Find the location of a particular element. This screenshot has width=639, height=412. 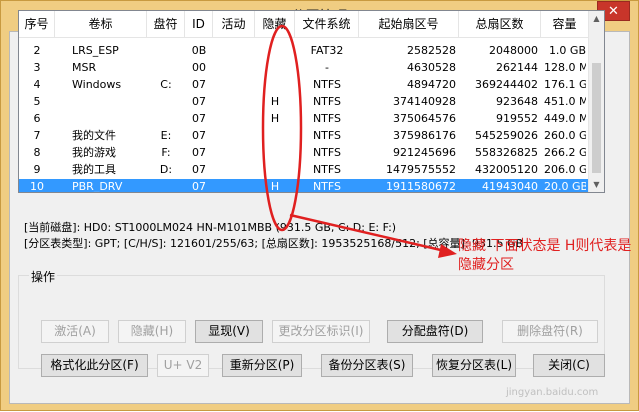

table-row: 8 我的游戏 F: 07 NTFS 921245696 558326825 266.2 GB is located at coordinates (304, 152).